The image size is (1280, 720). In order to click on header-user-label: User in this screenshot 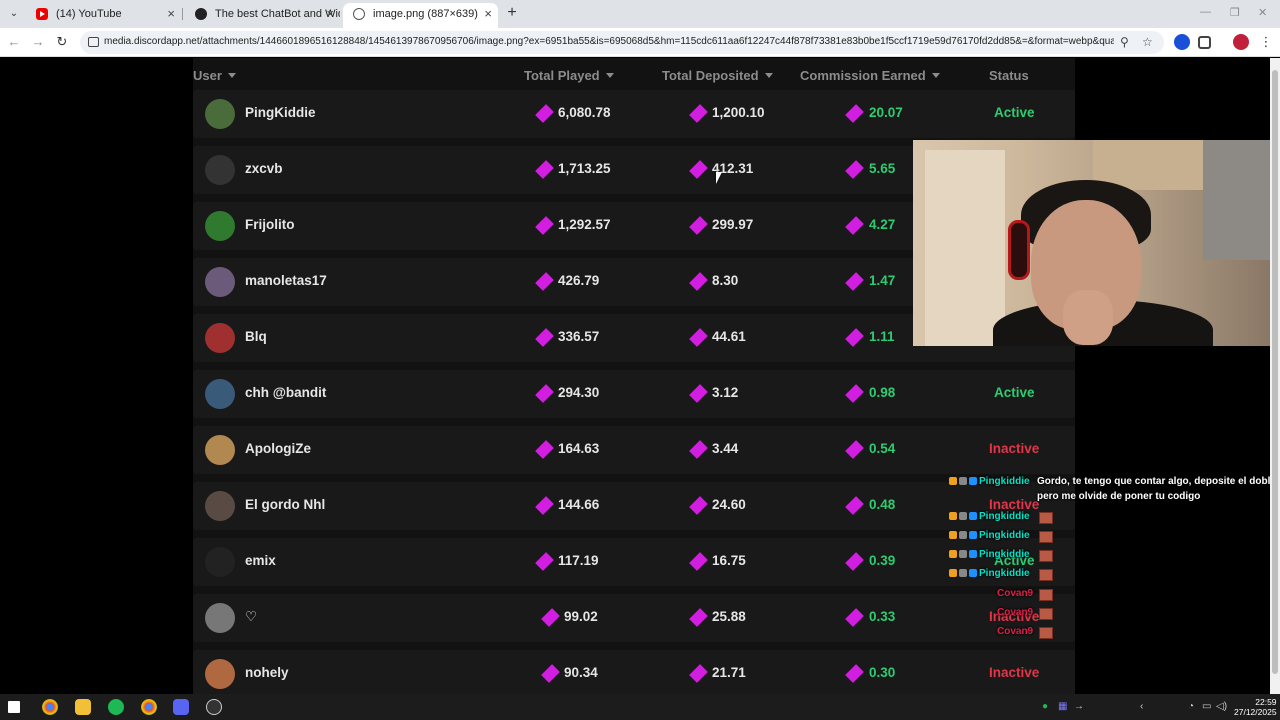, I will do `click(207, 75)`.